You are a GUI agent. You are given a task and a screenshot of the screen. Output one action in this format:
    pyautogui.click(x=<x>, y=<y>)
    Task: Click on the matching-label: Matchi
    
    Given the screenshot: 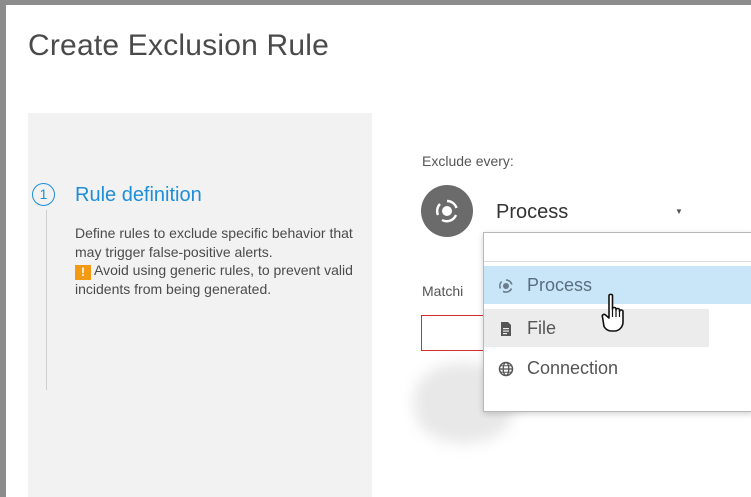 What is the action you would take?
    pyautogui.click(x=443, y=291)
    